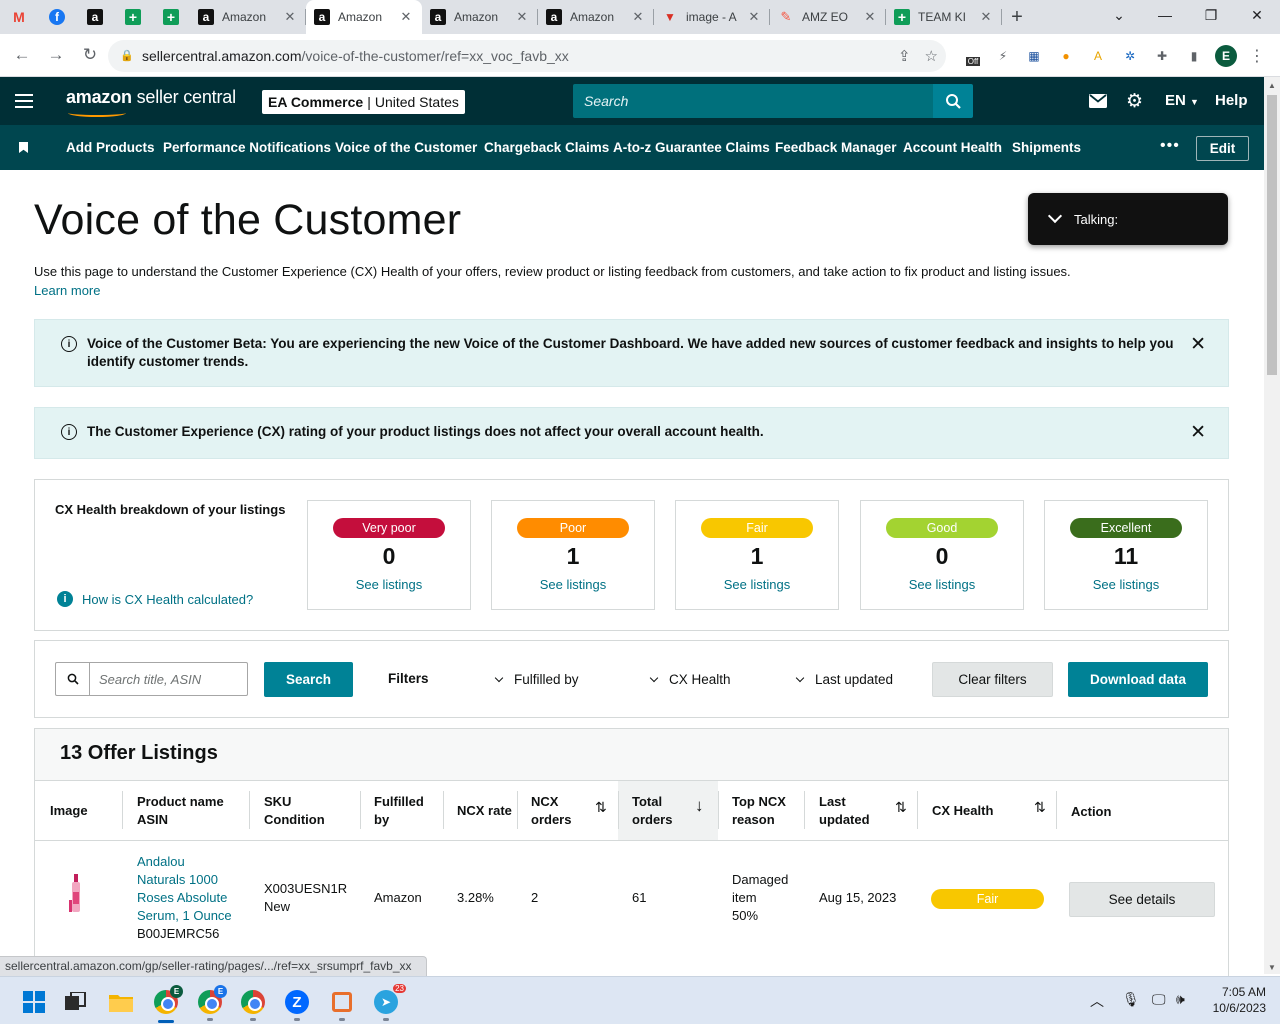  Describe the element at coordinates (1226, 56) in the screenshot. I see `profile-avatar: E` at that location.